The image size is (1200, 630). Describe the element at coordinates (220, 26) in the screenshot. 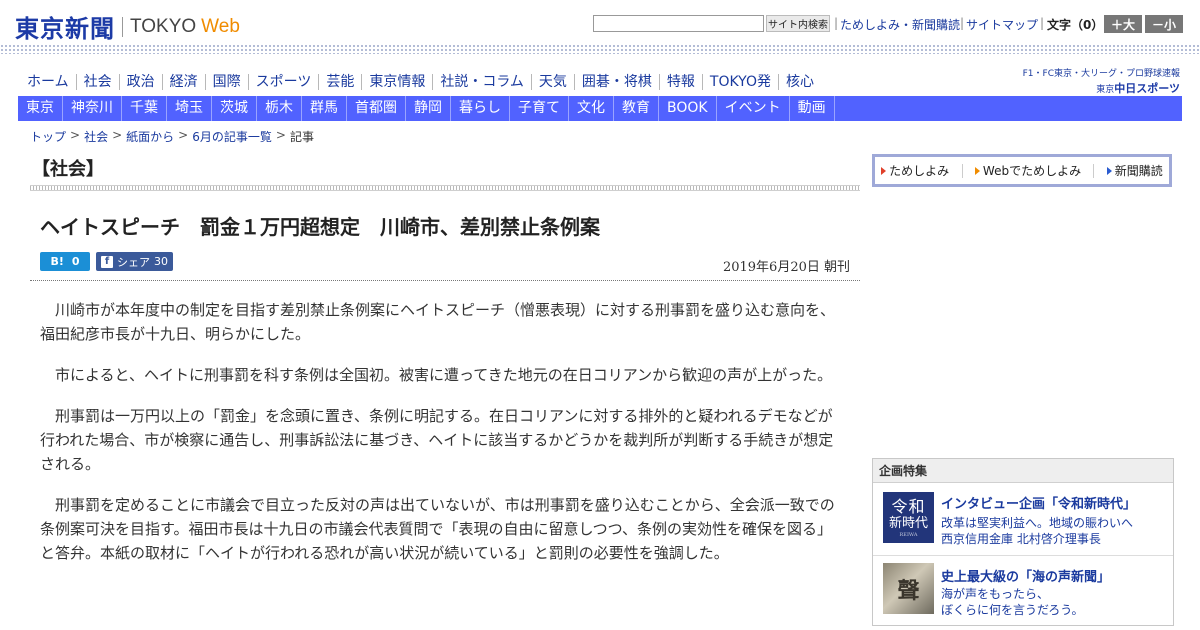

I see `logo-web: Web` at that location.